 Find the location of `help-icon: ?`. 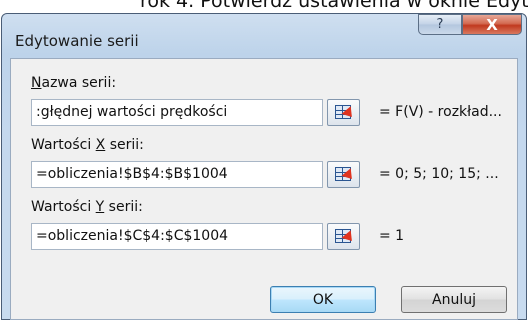

help-icon: ? is located at coordinates (440, 24).